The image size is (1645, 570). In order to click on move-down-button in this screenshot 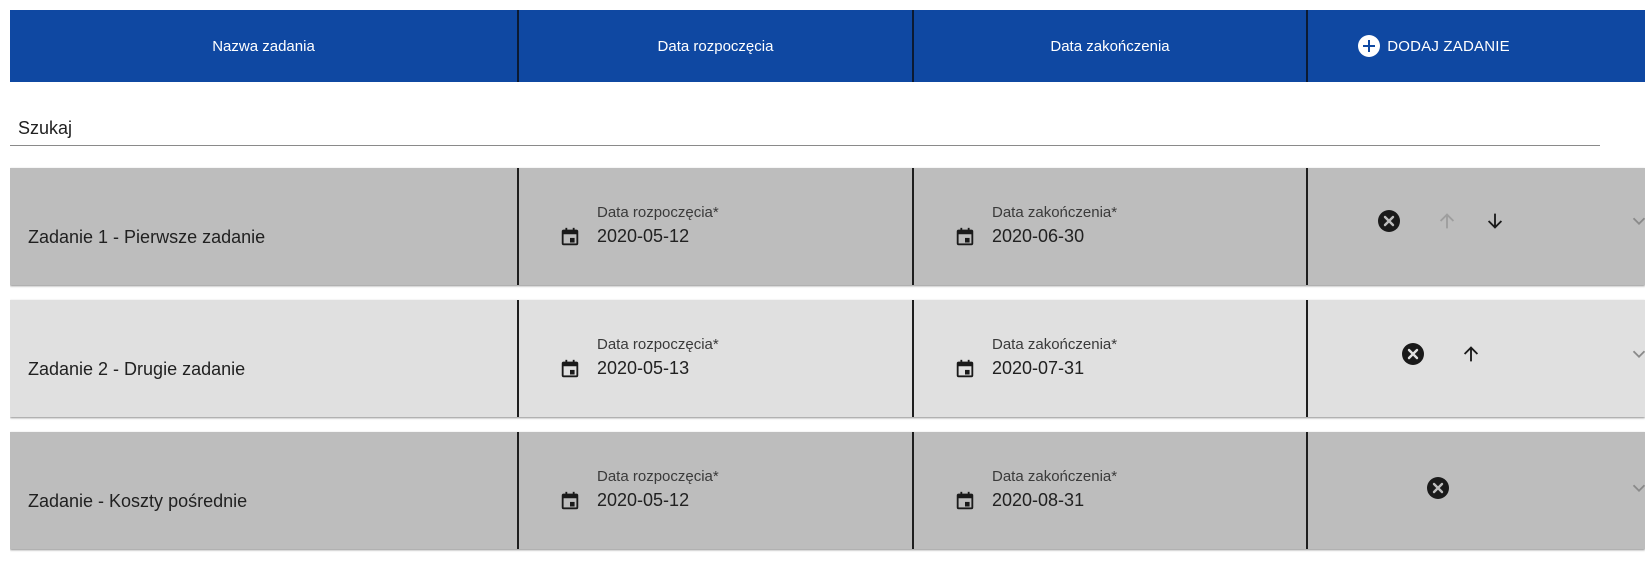, I will do `click(1495, 221)`.